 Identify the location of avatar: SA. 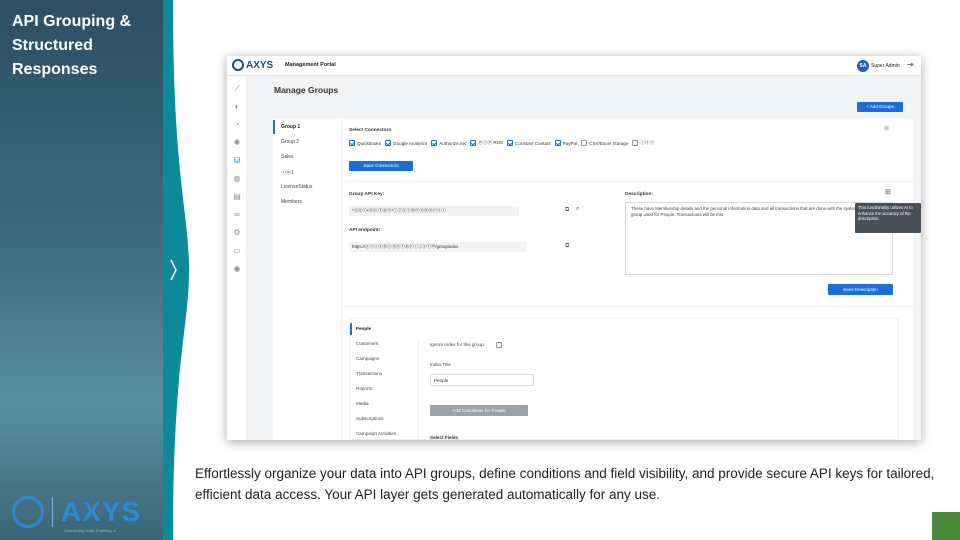
(863, 66).